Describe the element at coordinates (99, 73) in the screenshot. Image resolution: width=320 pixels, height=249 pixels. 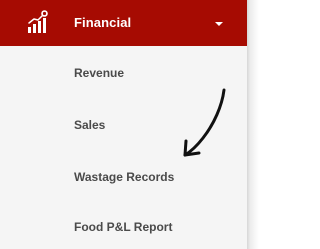
I see `menu-item-label: Revenue` at that location.